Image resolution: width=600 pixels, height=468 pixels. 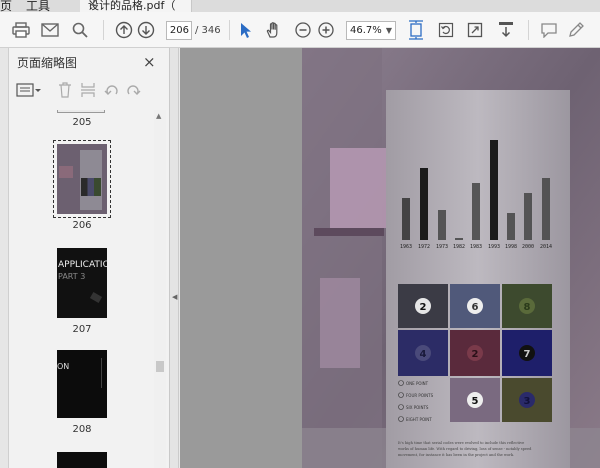 I want to click on page-count: / 346, so click(x=208, y=30).